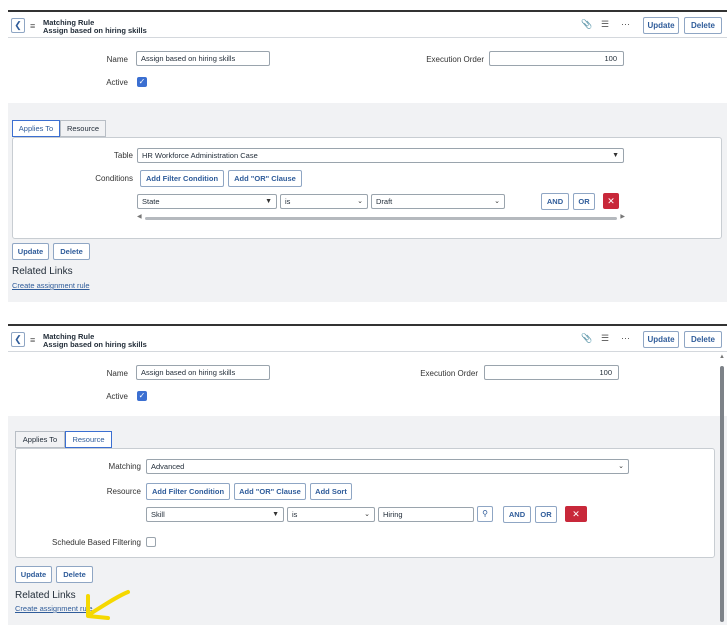  What do you see at coordinates (124, 466) in the screenshot?
I see `matching-label: Matching` at bounding box center [124, 466].